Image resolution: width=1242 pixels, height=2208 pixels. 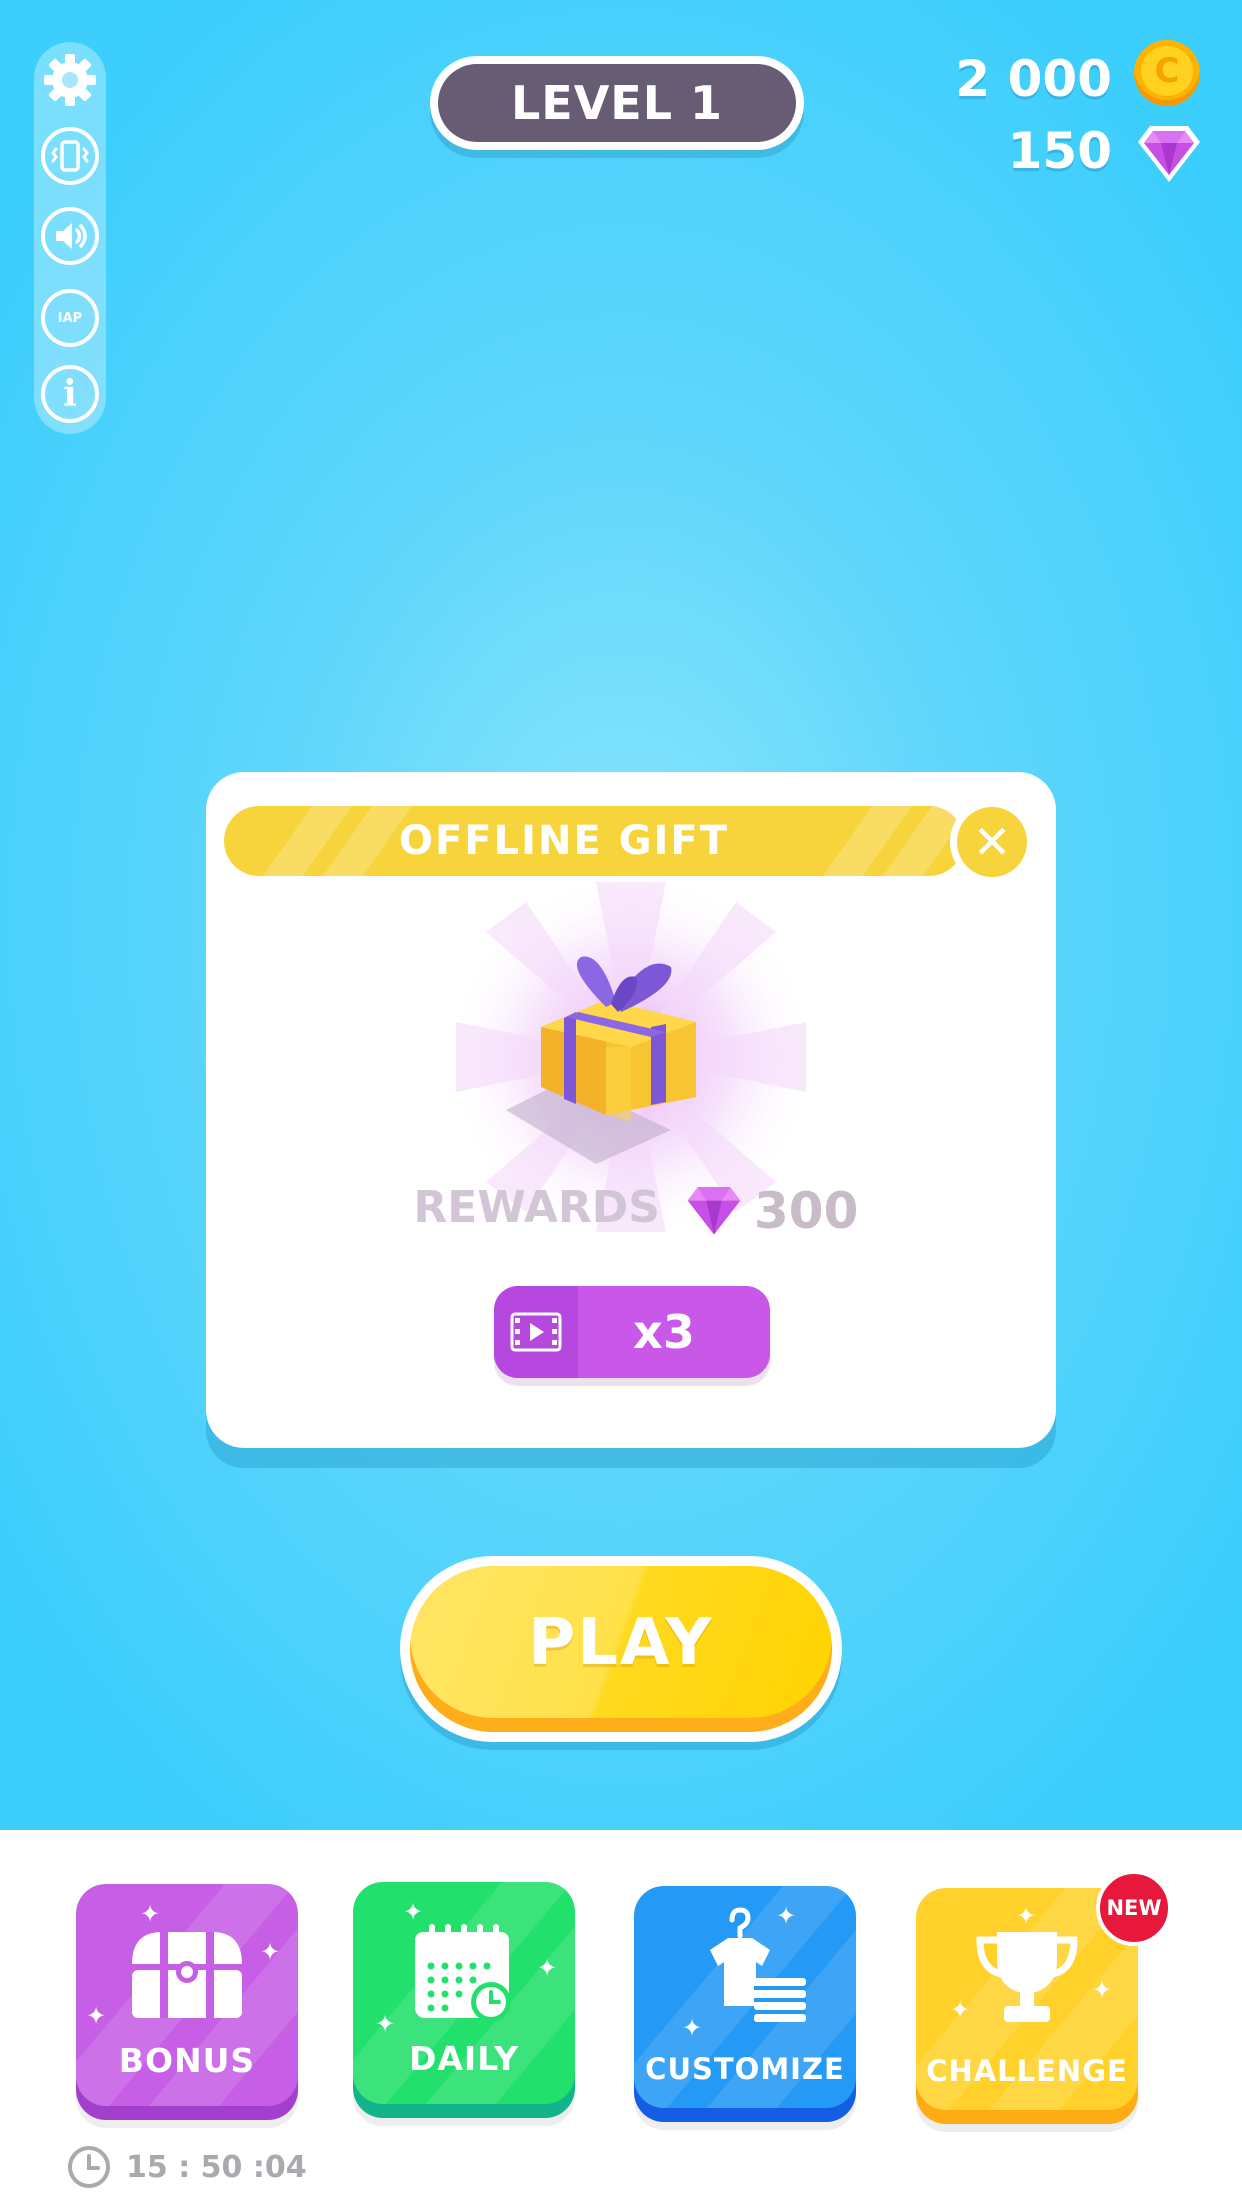 I want to click on info-glyph: i, so click(x=70, y=394).